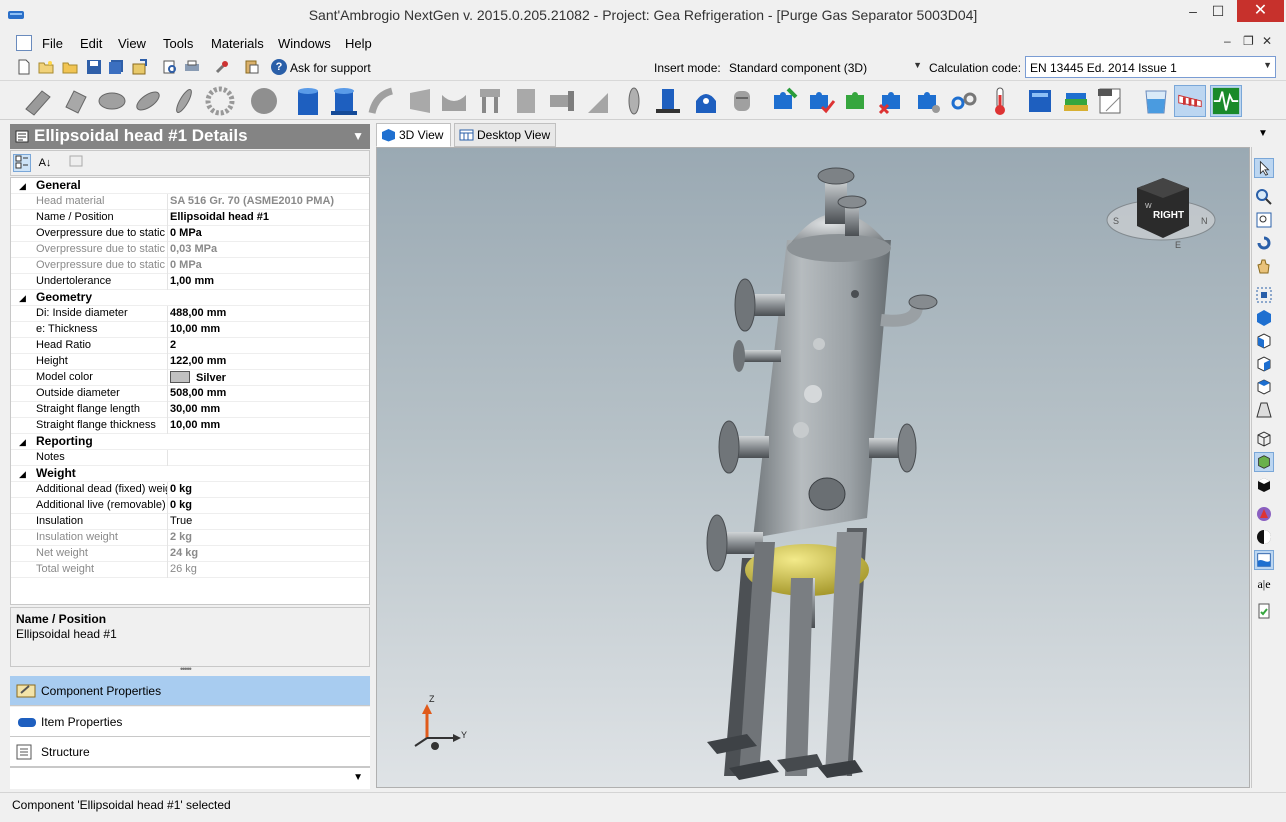  What do you see at coordinates (190, 458) in the screenshot?
I see `property-row: Notes` at bounding box center [190, 458].